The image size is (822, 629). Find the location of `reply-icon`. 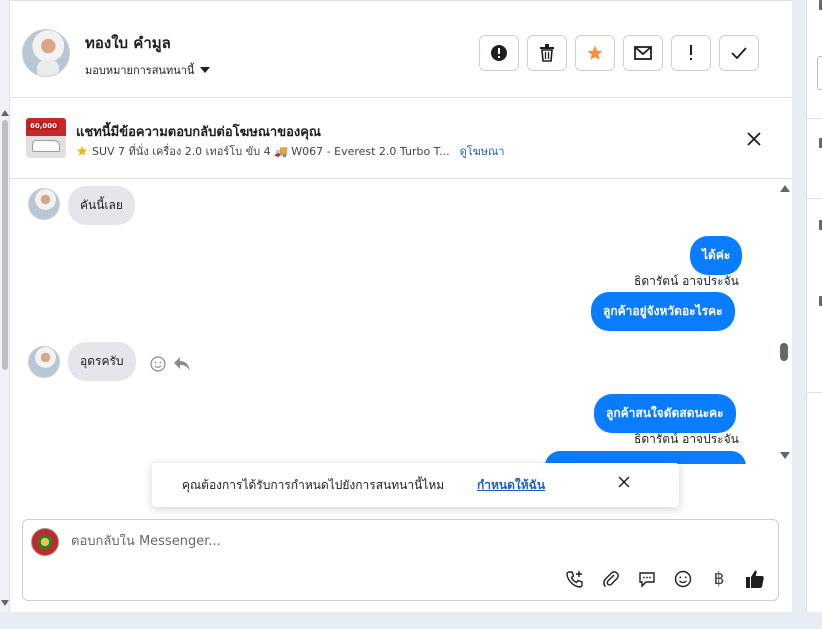

reply-icon is located at coordinates (182, 364).